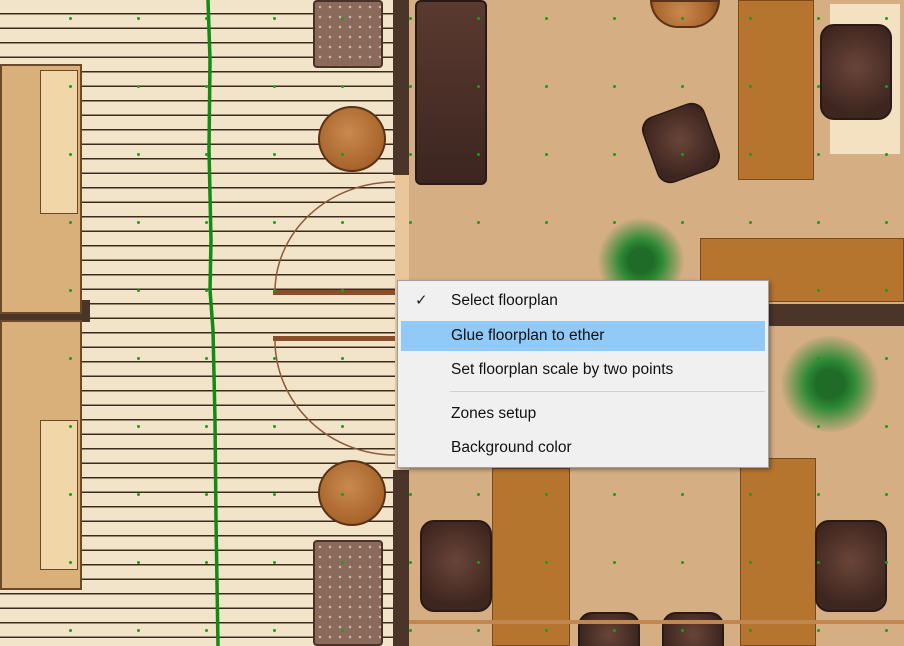 The width and height of the screenshot is (904, 646). What do you see at coordinates (504, 300) in the screenshot?
I see `menu-item-label: Select floorplan` at bounding box center [504, 300].